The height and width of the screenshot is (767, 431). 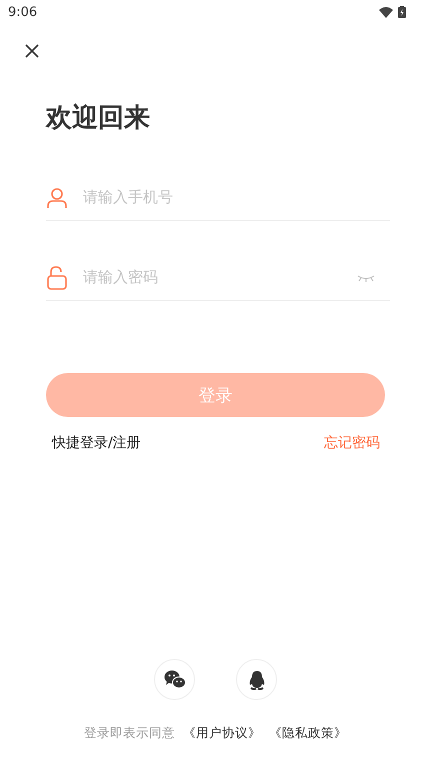 What do you see at coordinates (308, 733) in the screenshot?
I see `agreement-link: 《隐私政策》` at bounding box center [308, 733].